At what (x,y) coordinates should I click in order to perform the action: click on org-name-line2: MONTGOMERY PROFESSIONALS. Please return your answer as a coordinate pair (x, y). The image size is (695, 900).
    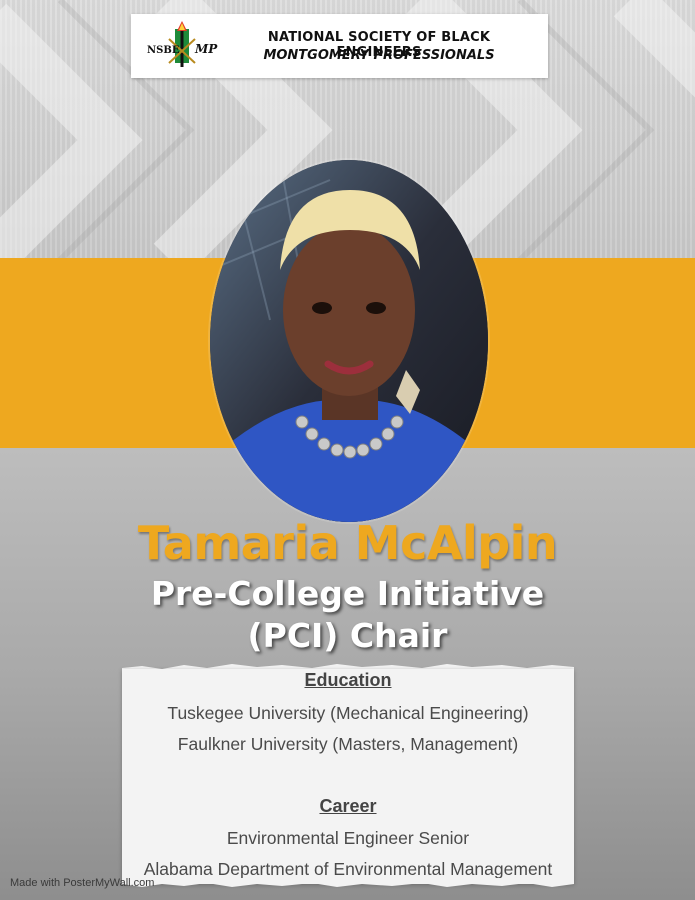
    Looking at the image, I should click on (379, 55).